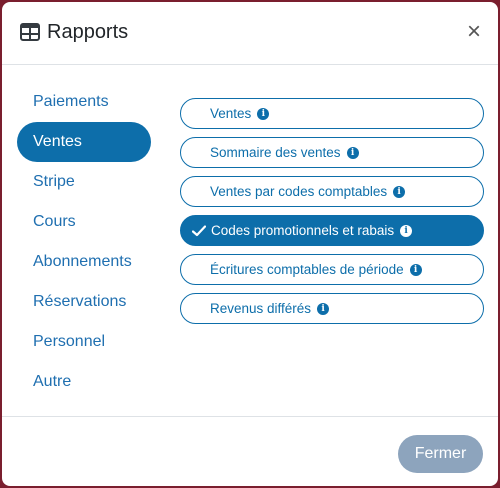 The image size is (500, 488). Describe the element at coordinates (84, 102) in the screenshot. I see `nav-item-paiements: Paiements` at that location.